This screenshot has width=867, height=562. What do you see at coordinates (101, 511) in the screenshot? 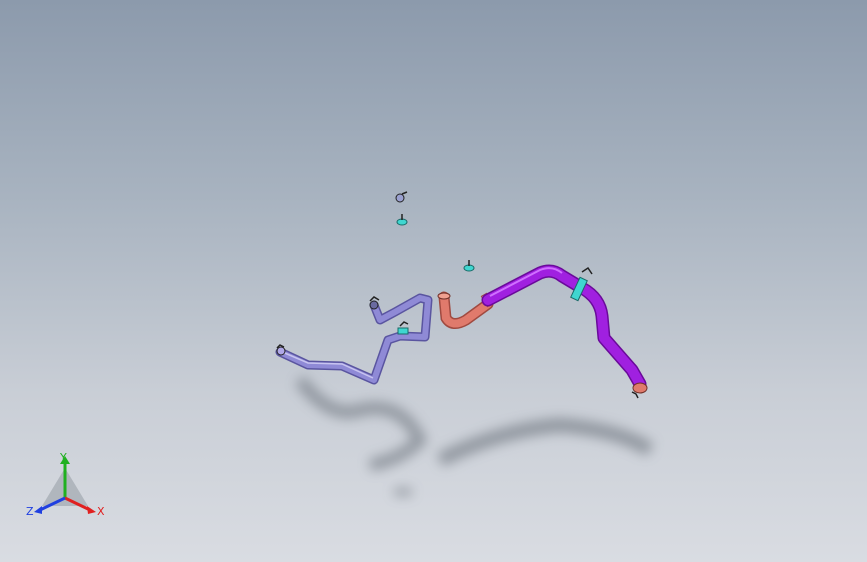
I see `triad-x-label: X` at bounding box center [101, 511].